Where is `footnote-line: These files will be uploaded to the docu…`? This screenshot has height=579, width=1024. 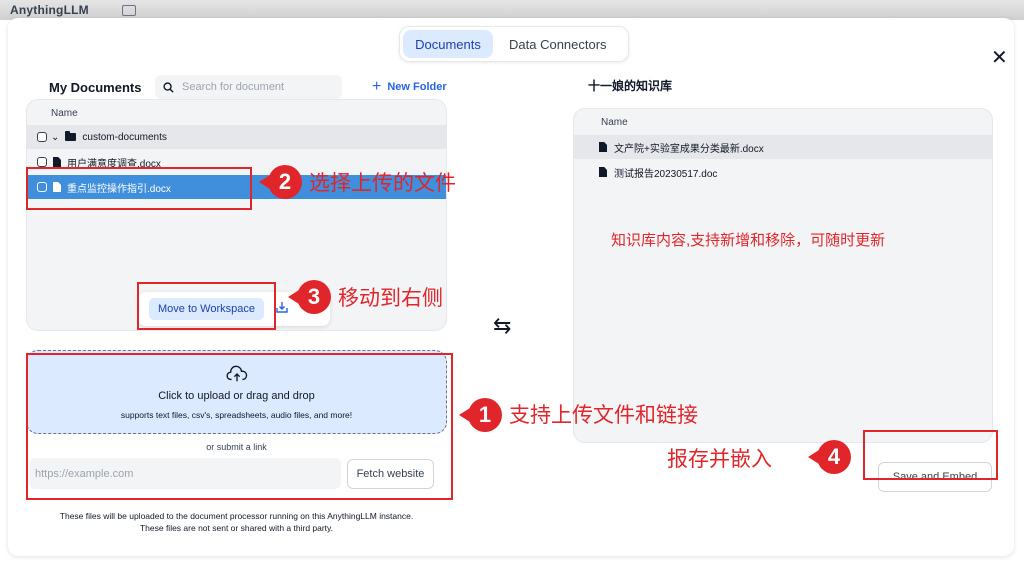
footnote-line: These files will be uploaded to the docu… is located at coordinates (236, 516).